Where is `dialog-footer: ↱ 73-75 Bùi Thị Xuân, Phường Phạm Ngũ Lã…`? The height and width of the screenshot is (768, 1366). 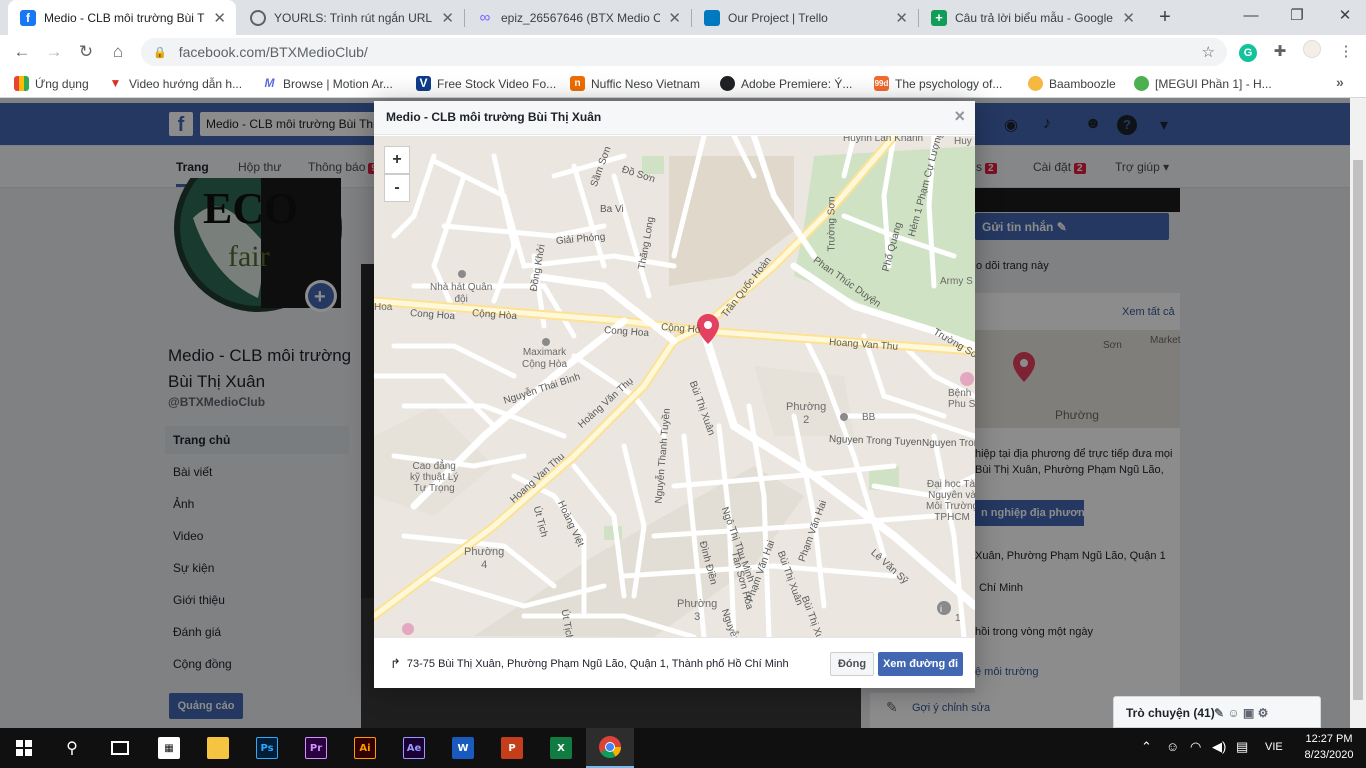
dialog-footer: ↱ 73-75 Bùi Thị Xuân, Phường Phạm Ngũ Lã… is located at coordinates (674, 662).